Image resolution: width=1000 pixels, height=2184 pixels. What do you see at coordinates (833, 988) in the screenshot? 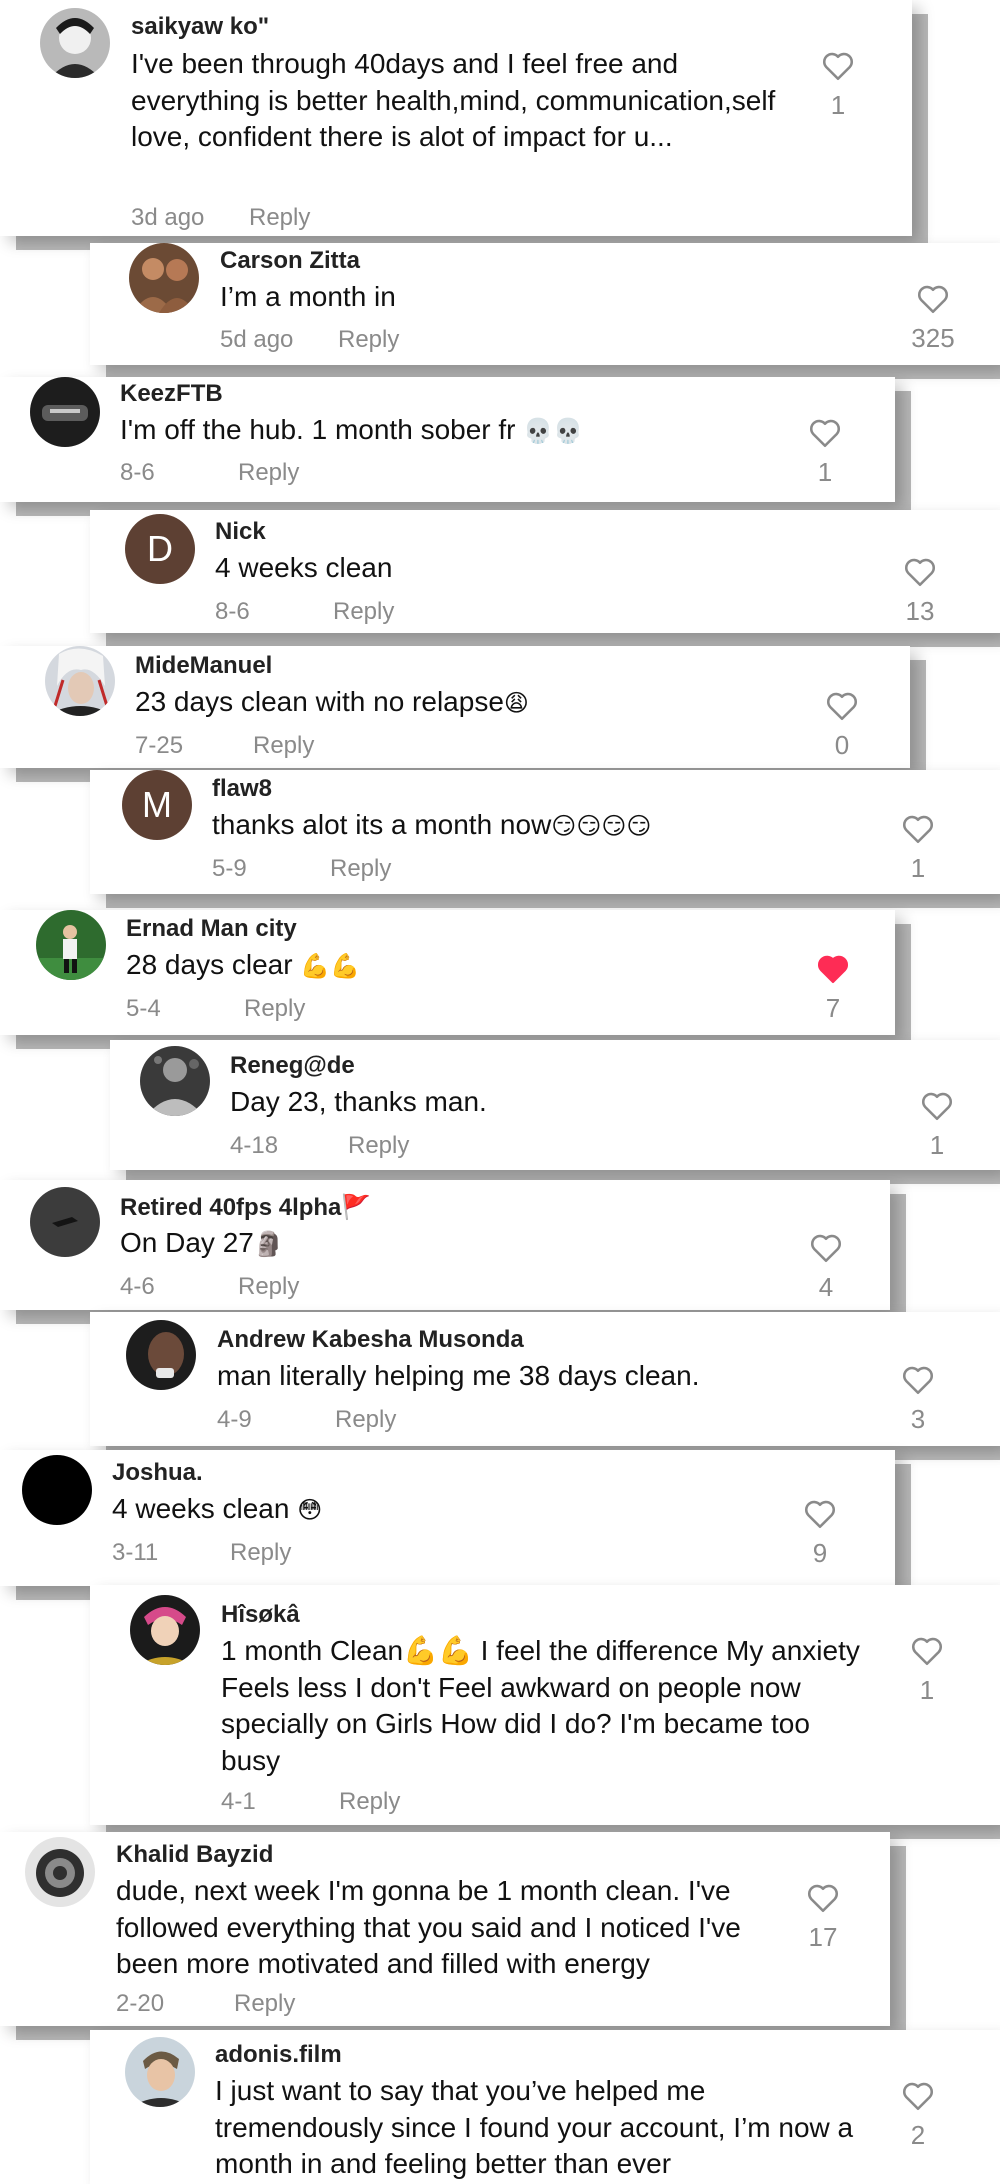
I see `like-button: 7` at bounding box center [833, 988].